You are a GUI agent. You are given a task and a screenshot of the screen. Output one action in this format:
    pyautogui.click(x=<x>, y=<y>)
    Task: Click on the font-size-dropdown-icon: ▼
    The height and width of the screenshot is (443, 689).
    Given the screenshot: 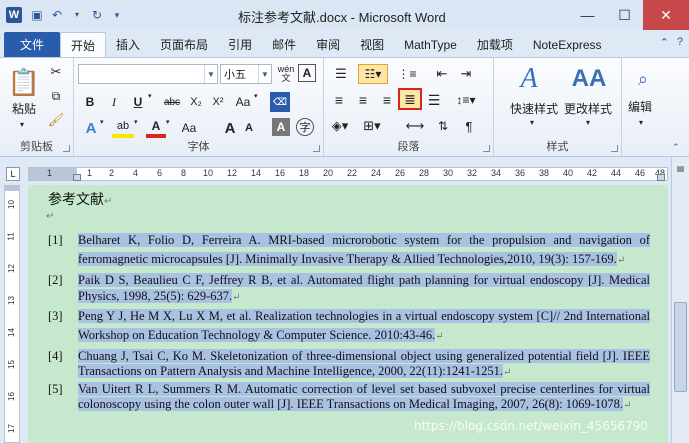 What is the action you would take?
    pyautogui.click(x=264, y=74)
    